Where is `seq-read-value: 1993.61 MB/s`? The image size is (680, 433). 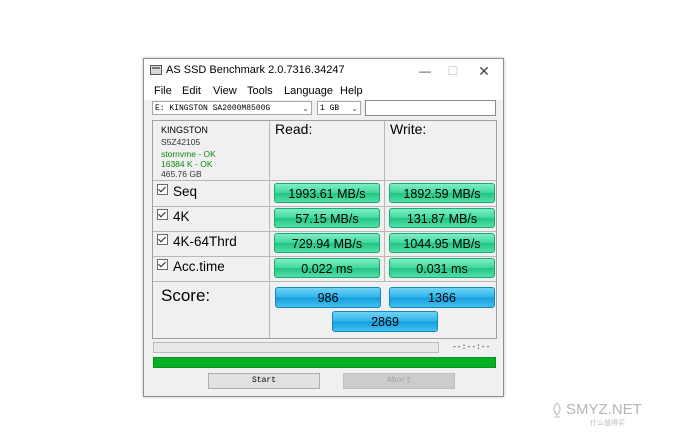 seq-read-value: 1993.61 MB/s is located at coordinates (327, 193).